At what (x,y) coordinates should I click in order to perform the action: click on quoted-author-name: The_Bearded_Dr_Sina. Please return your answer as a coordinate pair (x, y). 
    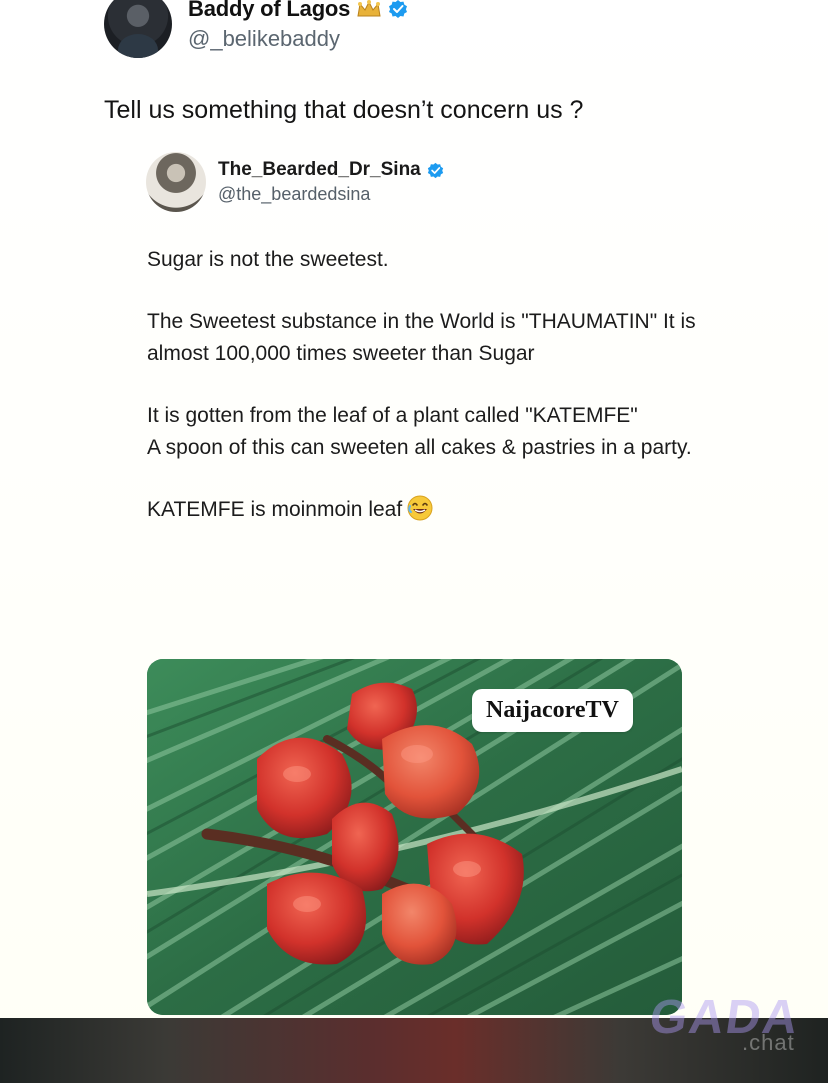
    Looking at the image, I should click on (319, 170).